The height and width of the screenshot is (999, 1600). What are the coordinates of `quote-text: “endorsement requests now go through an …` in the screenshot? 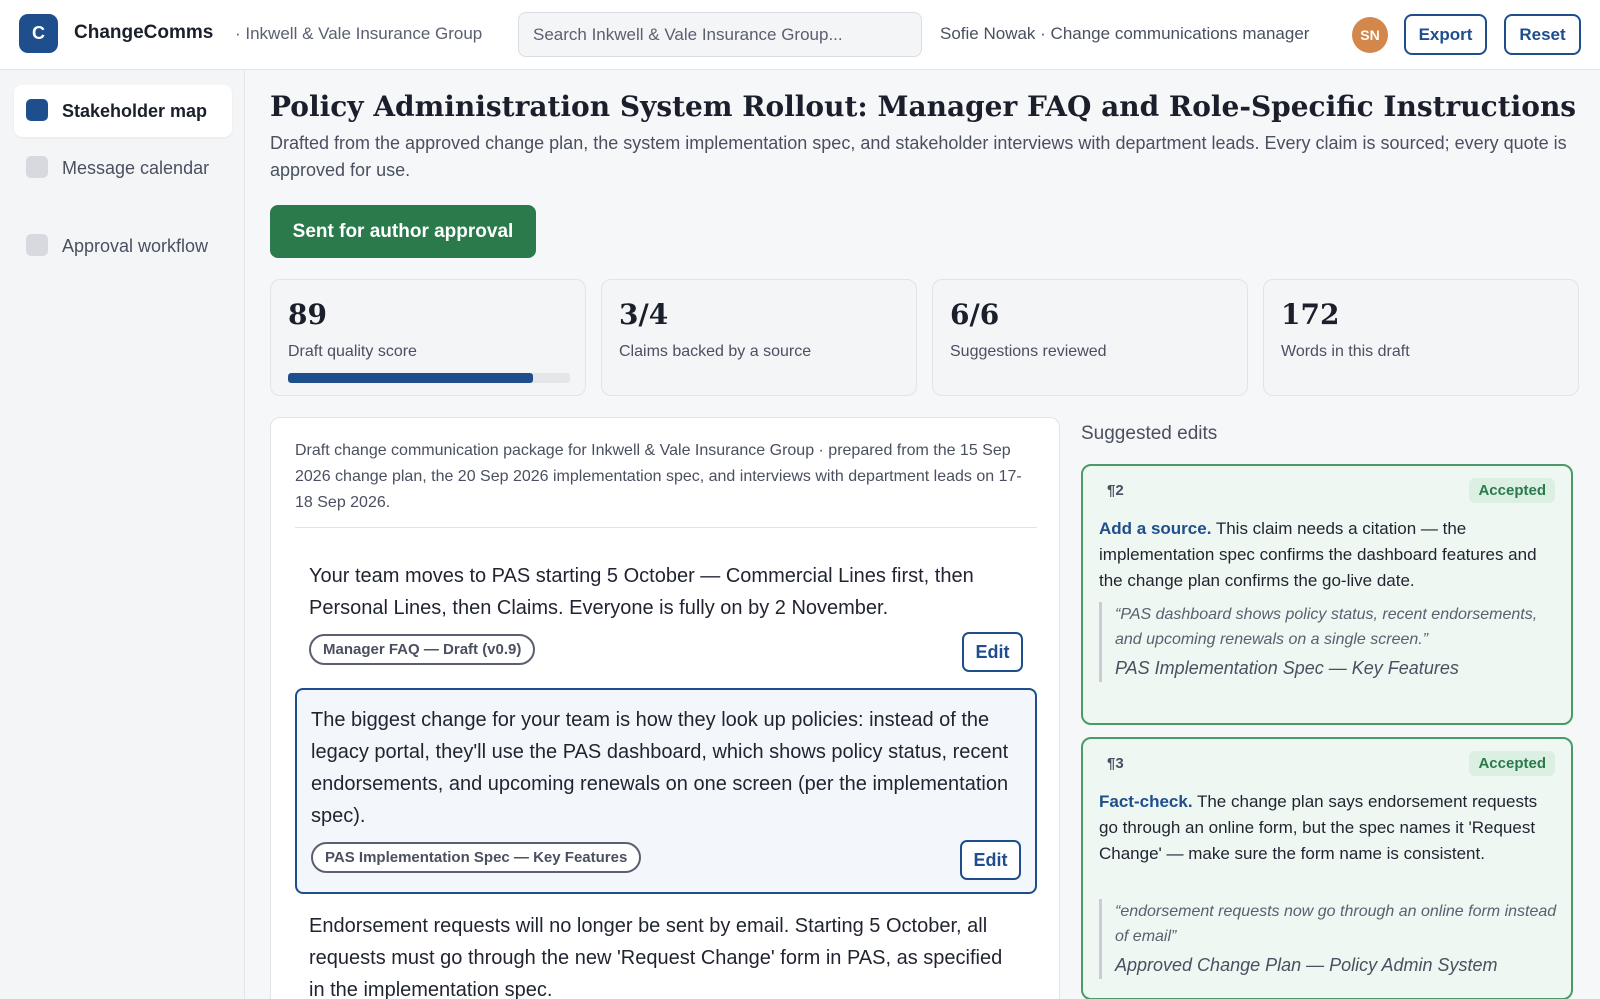 It's located at (1336, 924).